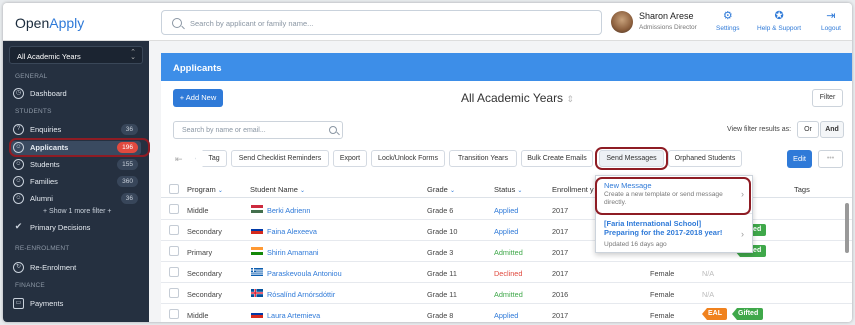  What do you see at coordinates (708, 273) in the screenshot?
I see `tag-na: N/A` at bounding box center [708, 273].